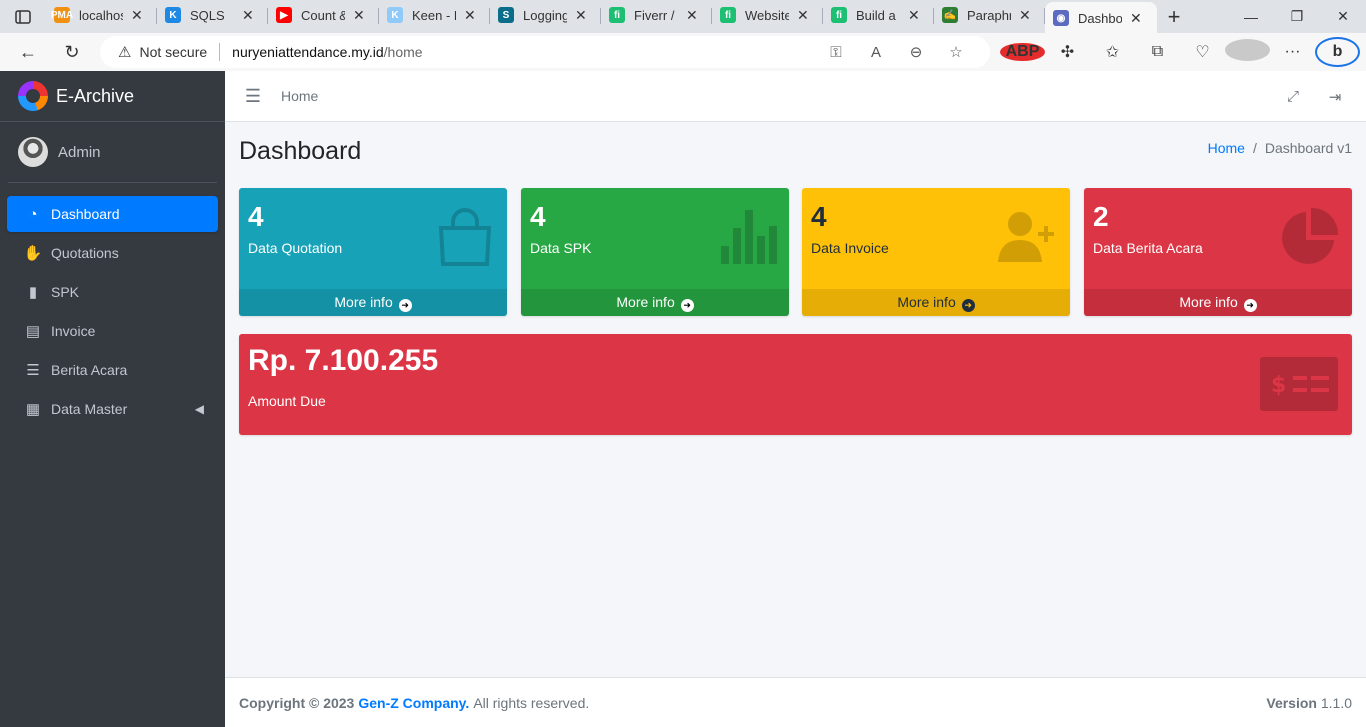  I want to click on browser-tab: ▶ Count & ✕, so click(323, 16).